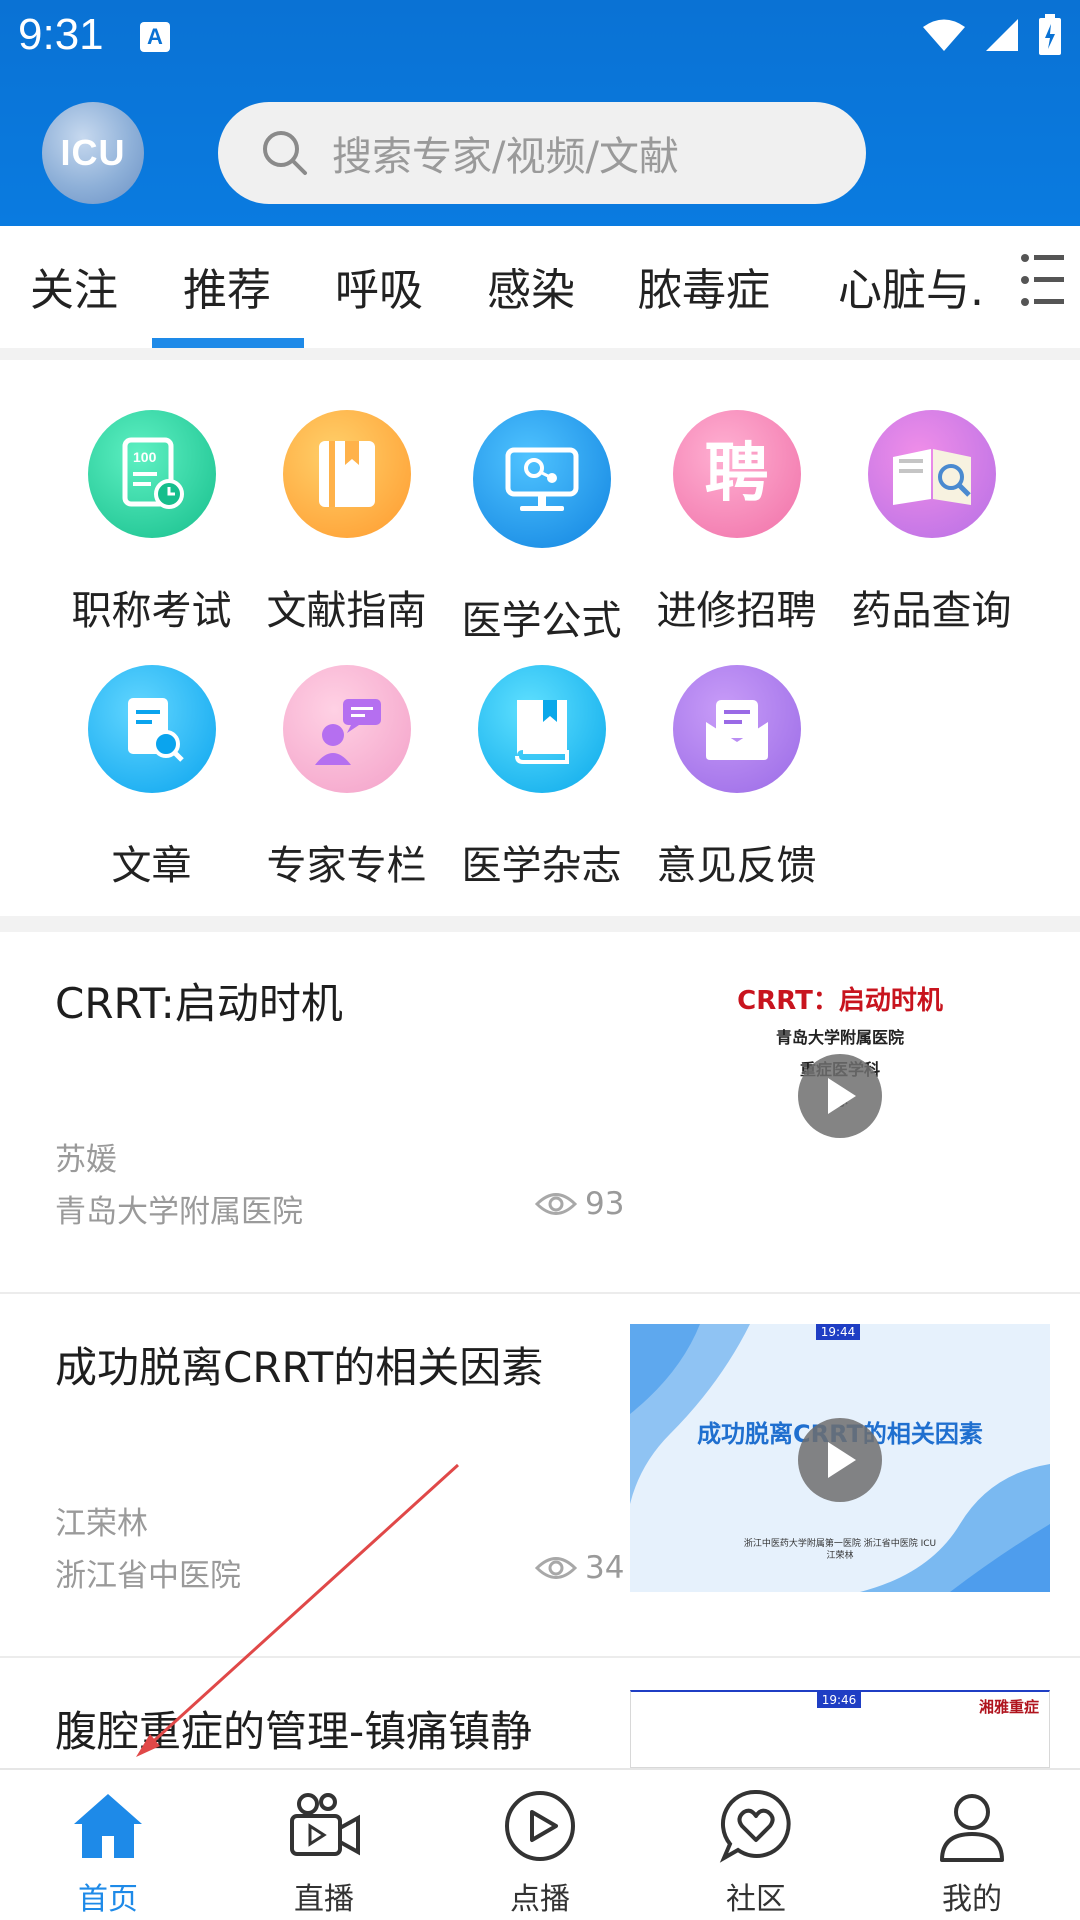 Image resolution: width=1080 pixels, height=1920 pixels. What do you see at coordinates (605, 1568) in the screenshot?
I see `view-count-value: 34` at bounding box center [605, 1568].